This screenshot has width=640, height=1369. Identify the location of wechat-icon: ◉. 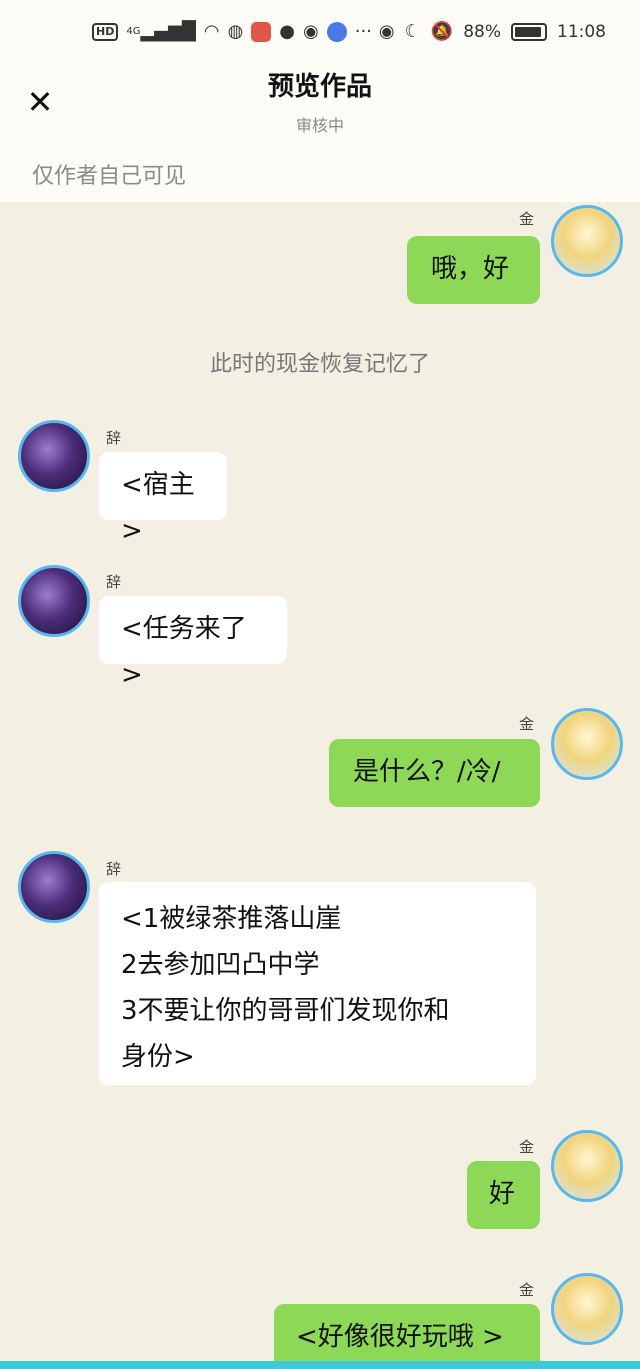
(311, 31).